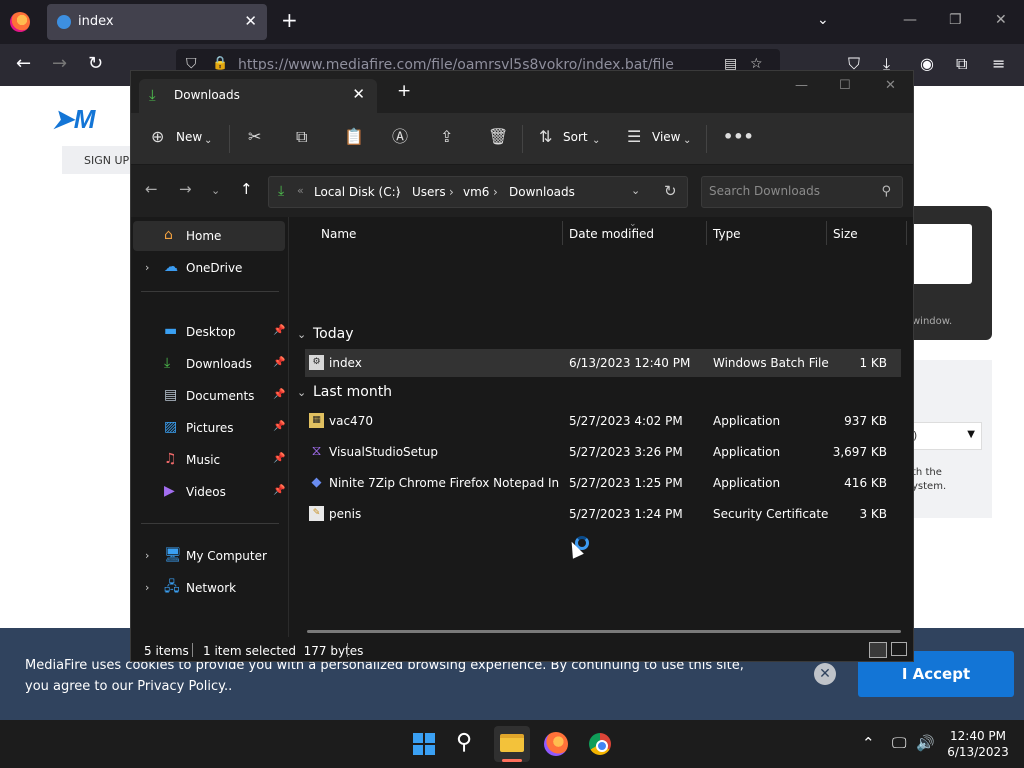 The width and height of the screenshot is (1024, 768). I want to click on explorer-forward-icon: →, so click(185, 189).